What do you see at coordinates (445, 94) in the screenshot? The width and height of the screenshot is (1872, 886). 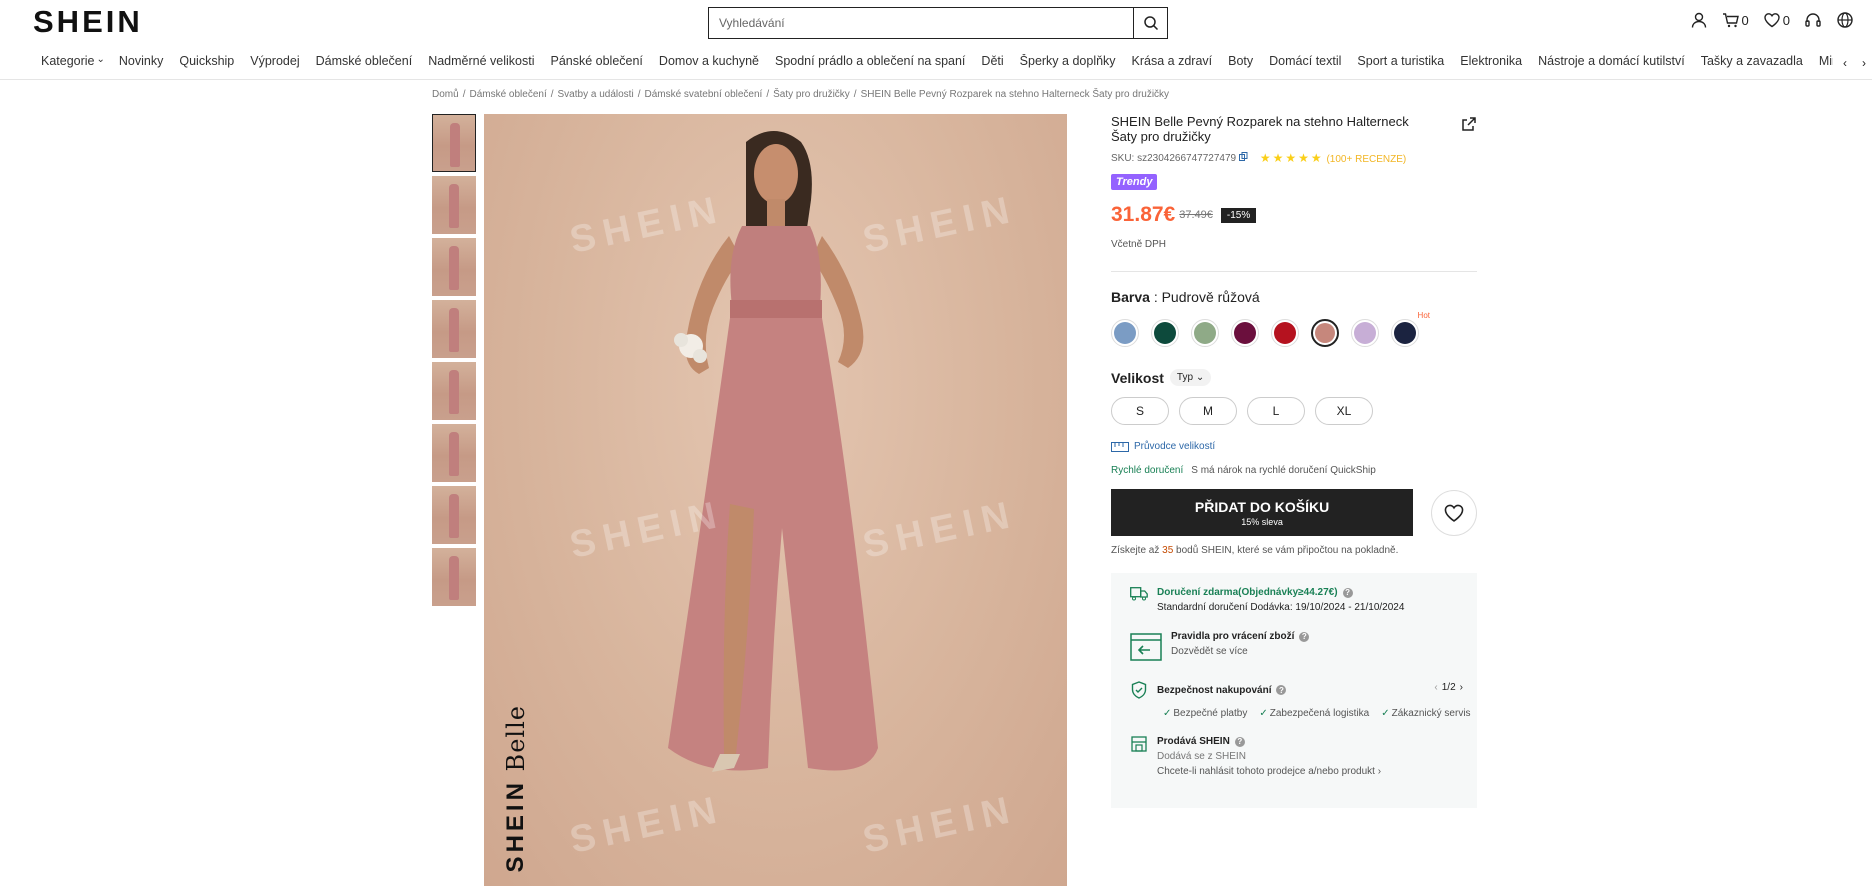 I see `breadcrumb-item: Domů` at bounding box center [445, 94].